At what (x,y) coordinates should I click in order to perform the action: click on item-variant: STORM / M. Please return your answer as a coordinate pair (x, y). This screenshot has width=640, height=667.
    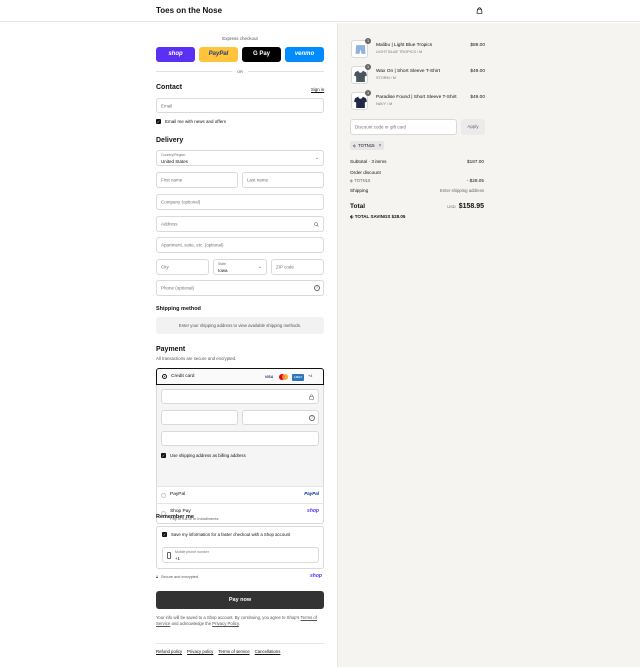
    Looking at the image, I should click on (386, 78).